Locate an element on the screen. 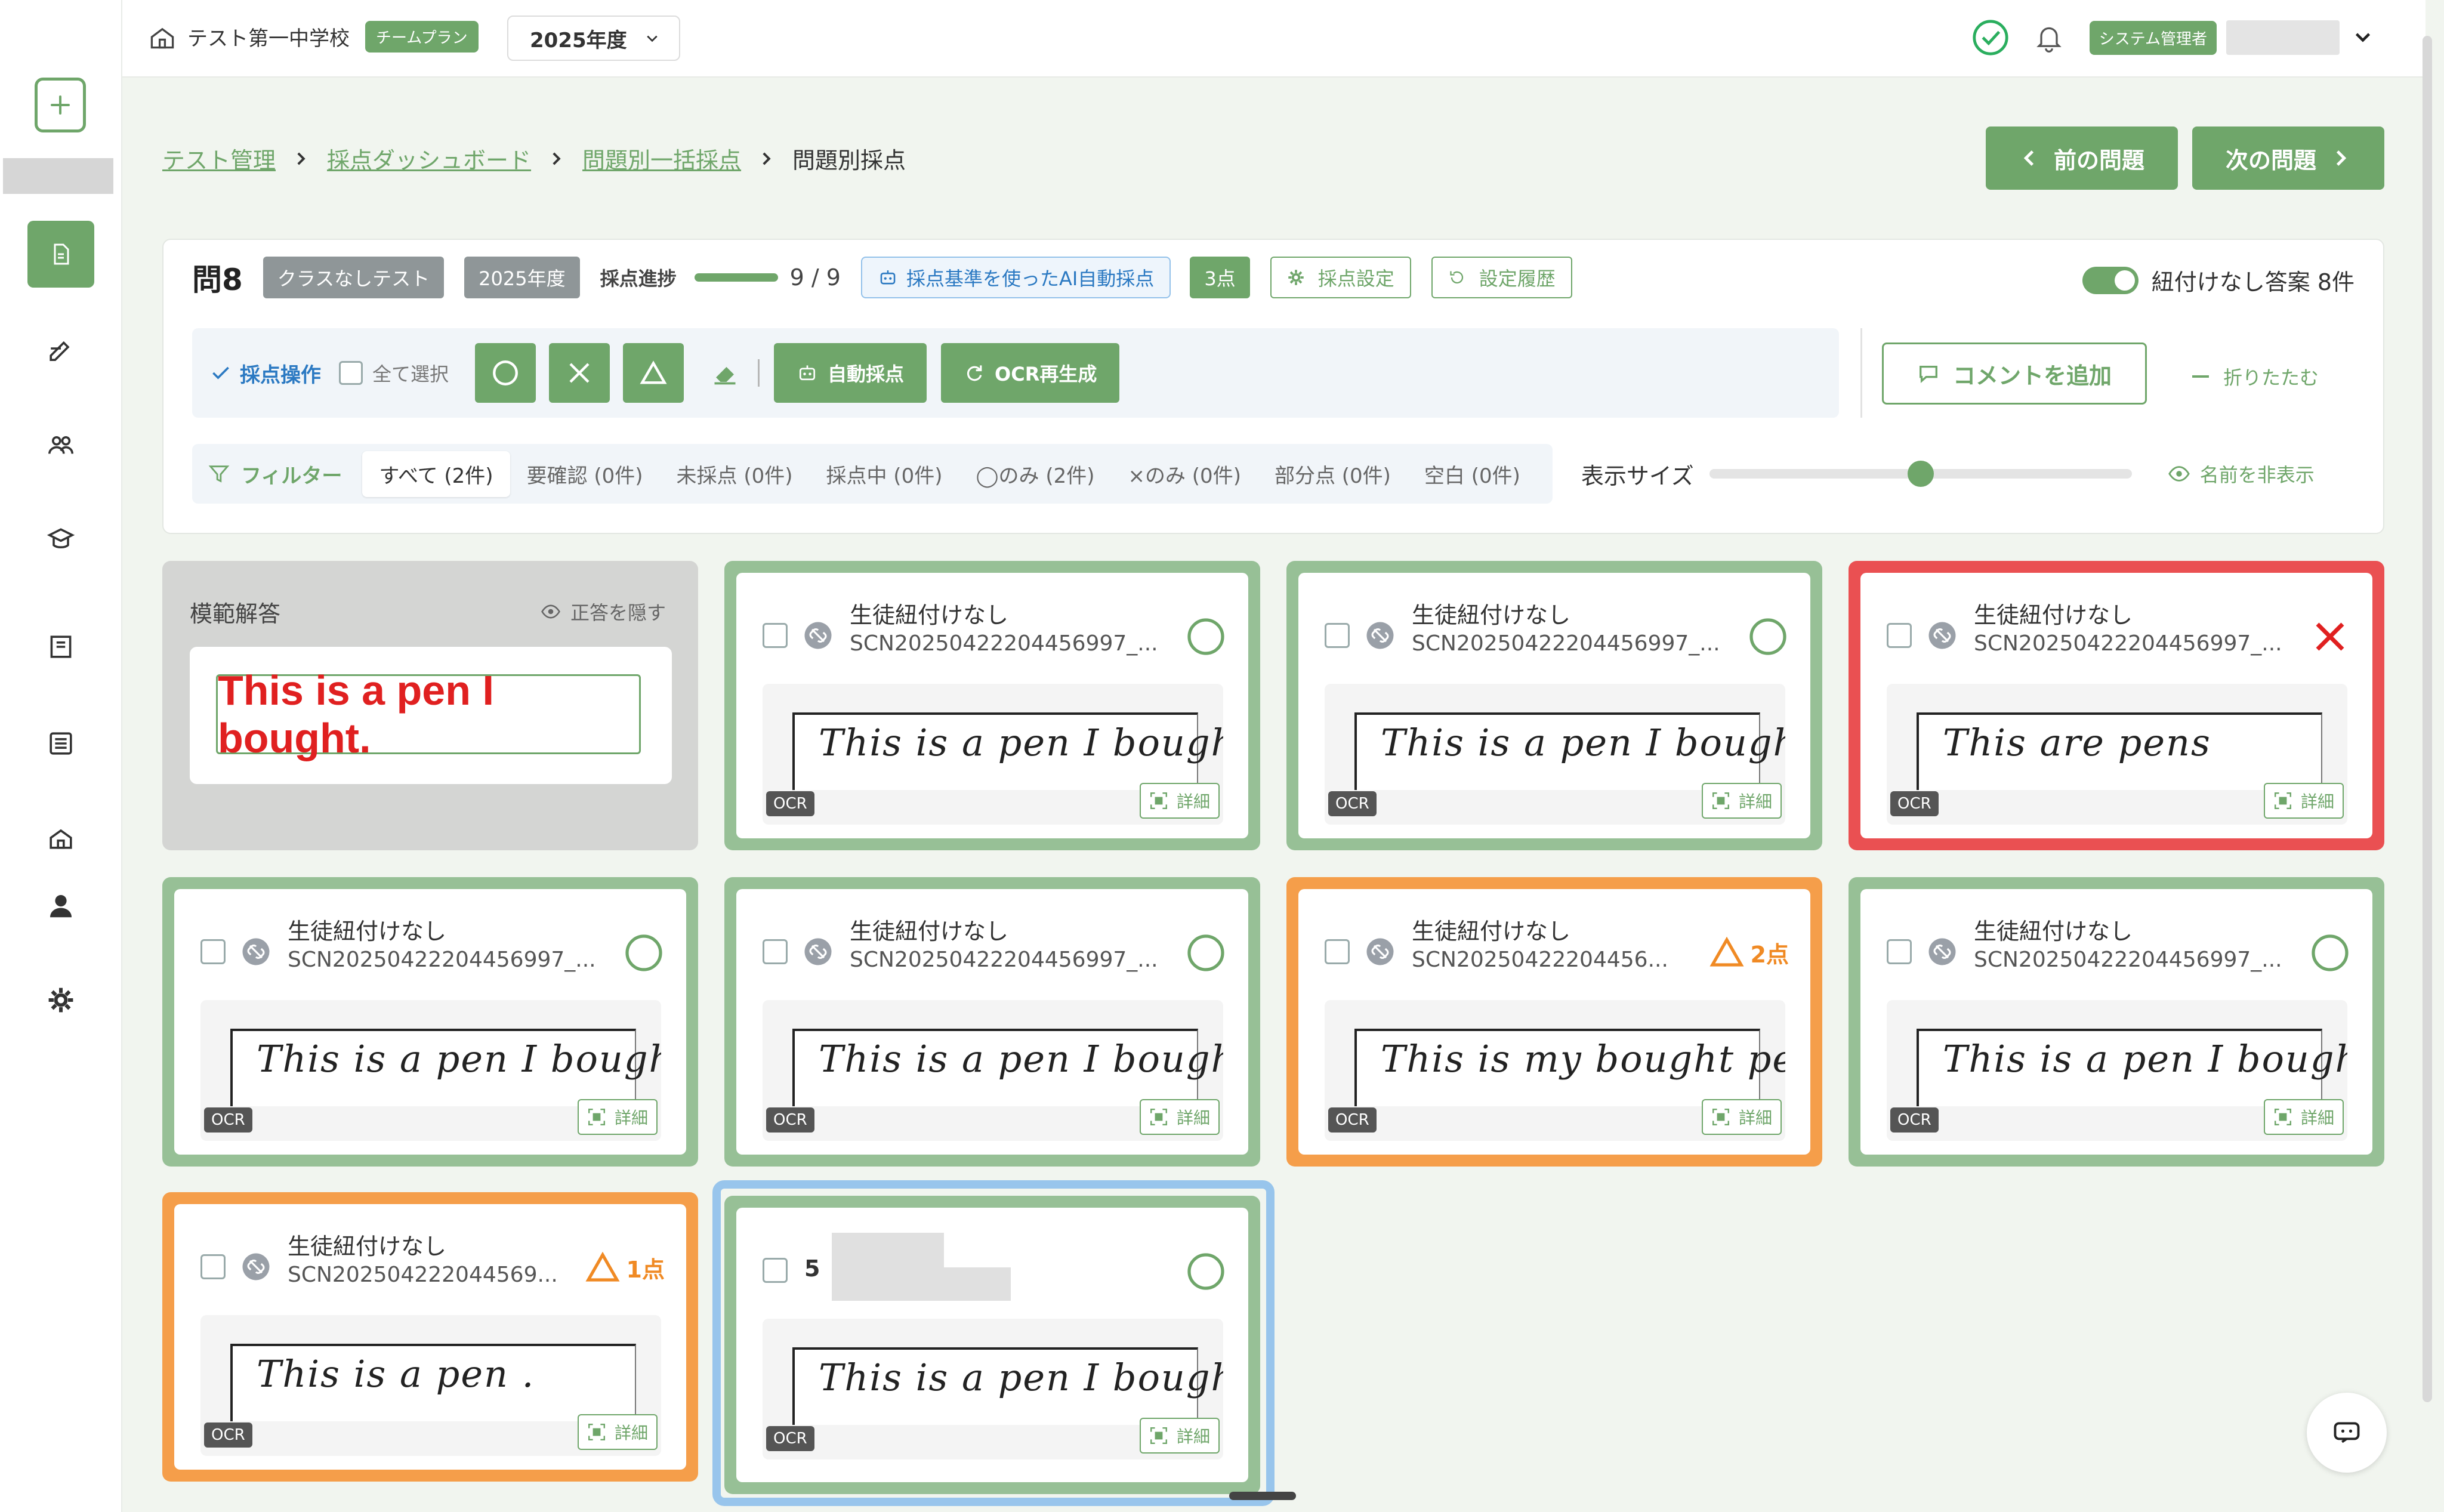 The height and width of the screenshot is (1512, 2444). handwriting-image: This is my bought pen. is located at coordinates (1570, 1067).